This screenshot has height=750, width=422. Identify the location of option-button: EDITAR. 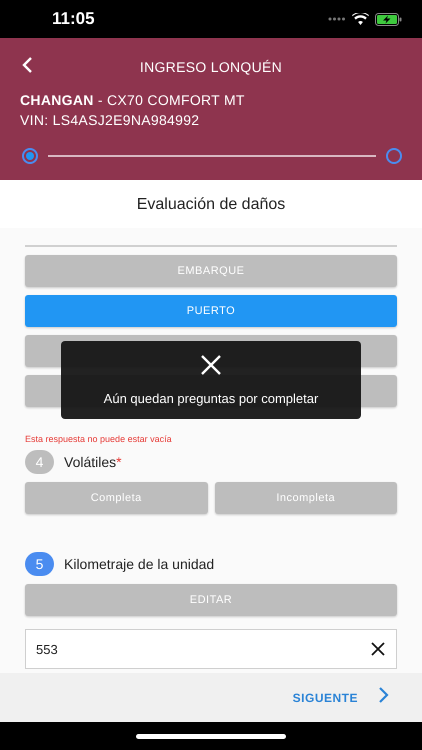
(211, 600).